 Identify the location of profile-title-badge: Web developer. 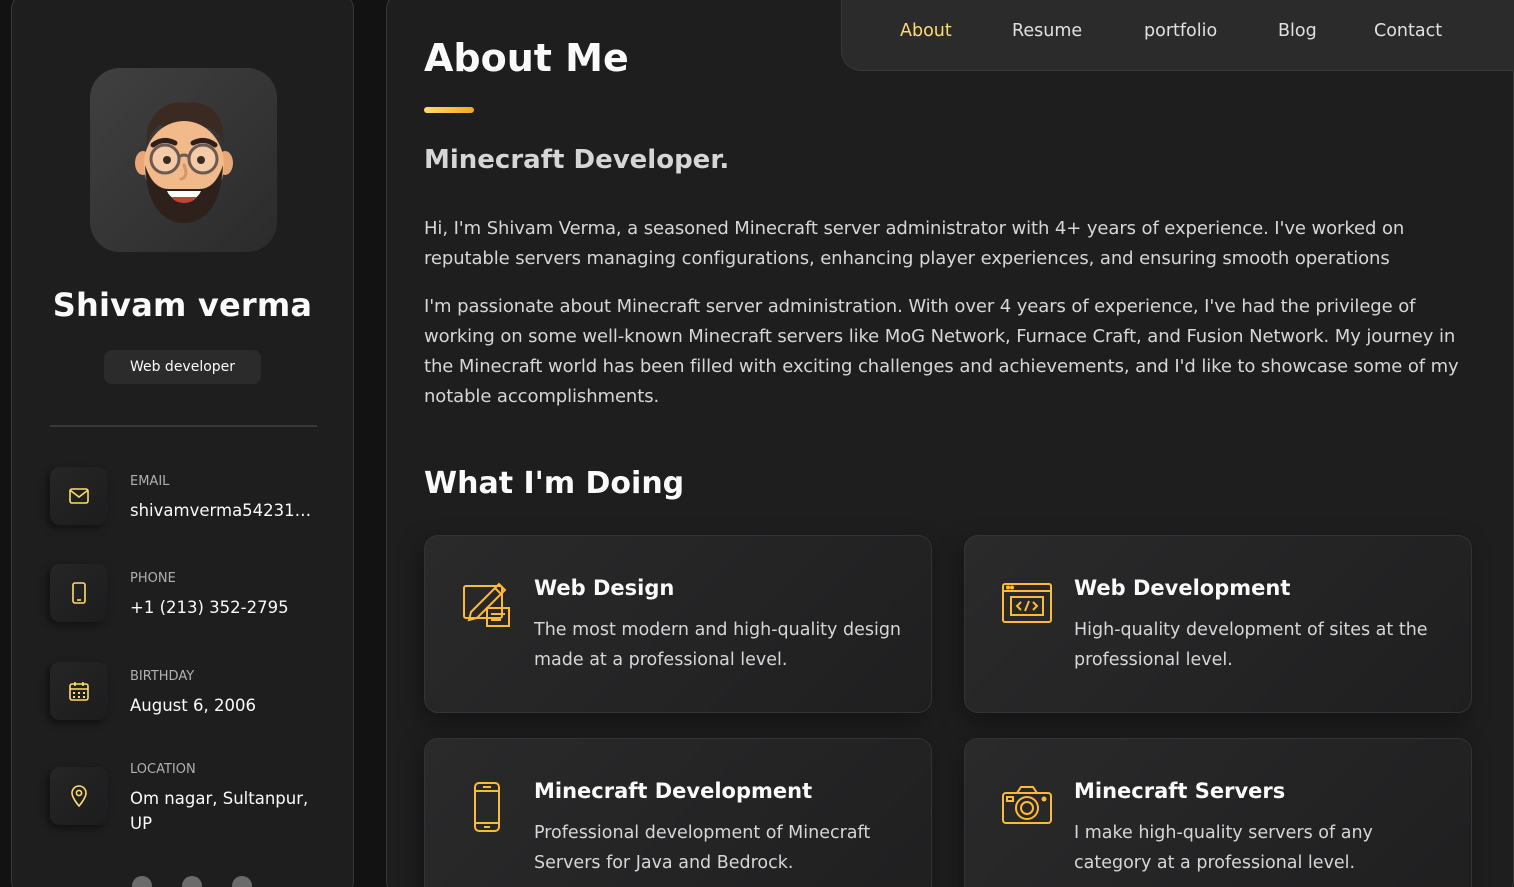
(182, 367).